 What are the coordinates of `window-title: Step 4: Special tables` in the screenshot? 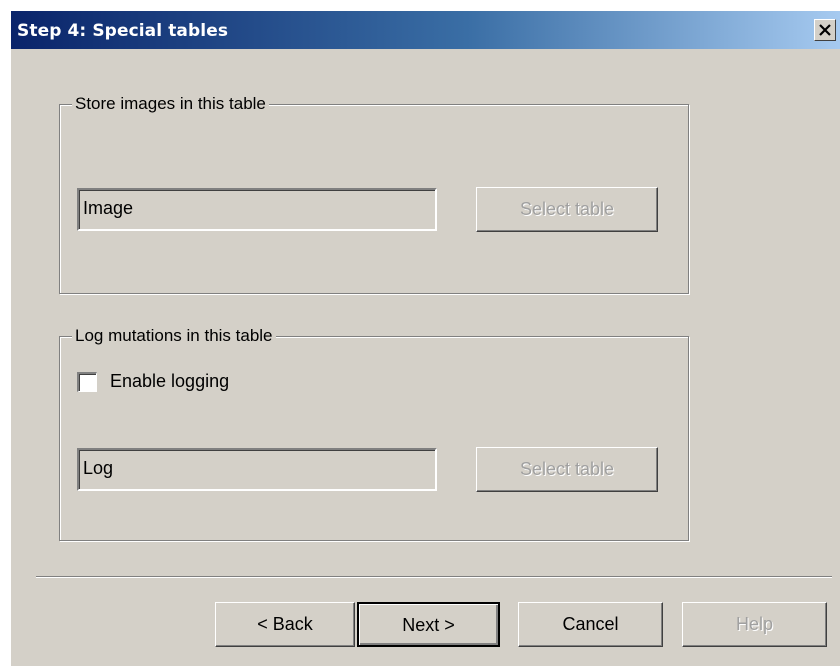 It's located at (123, 31).